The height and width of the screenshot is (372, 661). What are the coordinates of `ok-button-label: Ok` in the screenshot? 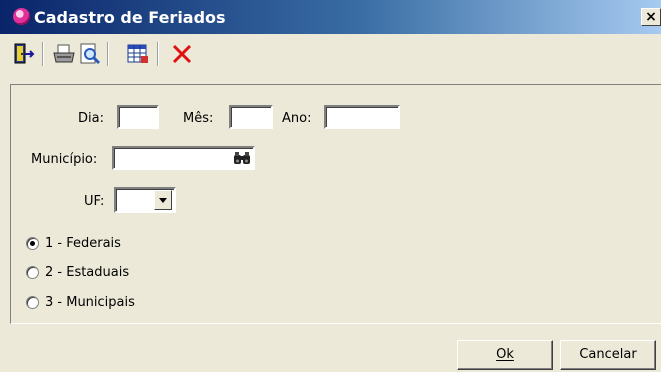 It's located at (505, 354).